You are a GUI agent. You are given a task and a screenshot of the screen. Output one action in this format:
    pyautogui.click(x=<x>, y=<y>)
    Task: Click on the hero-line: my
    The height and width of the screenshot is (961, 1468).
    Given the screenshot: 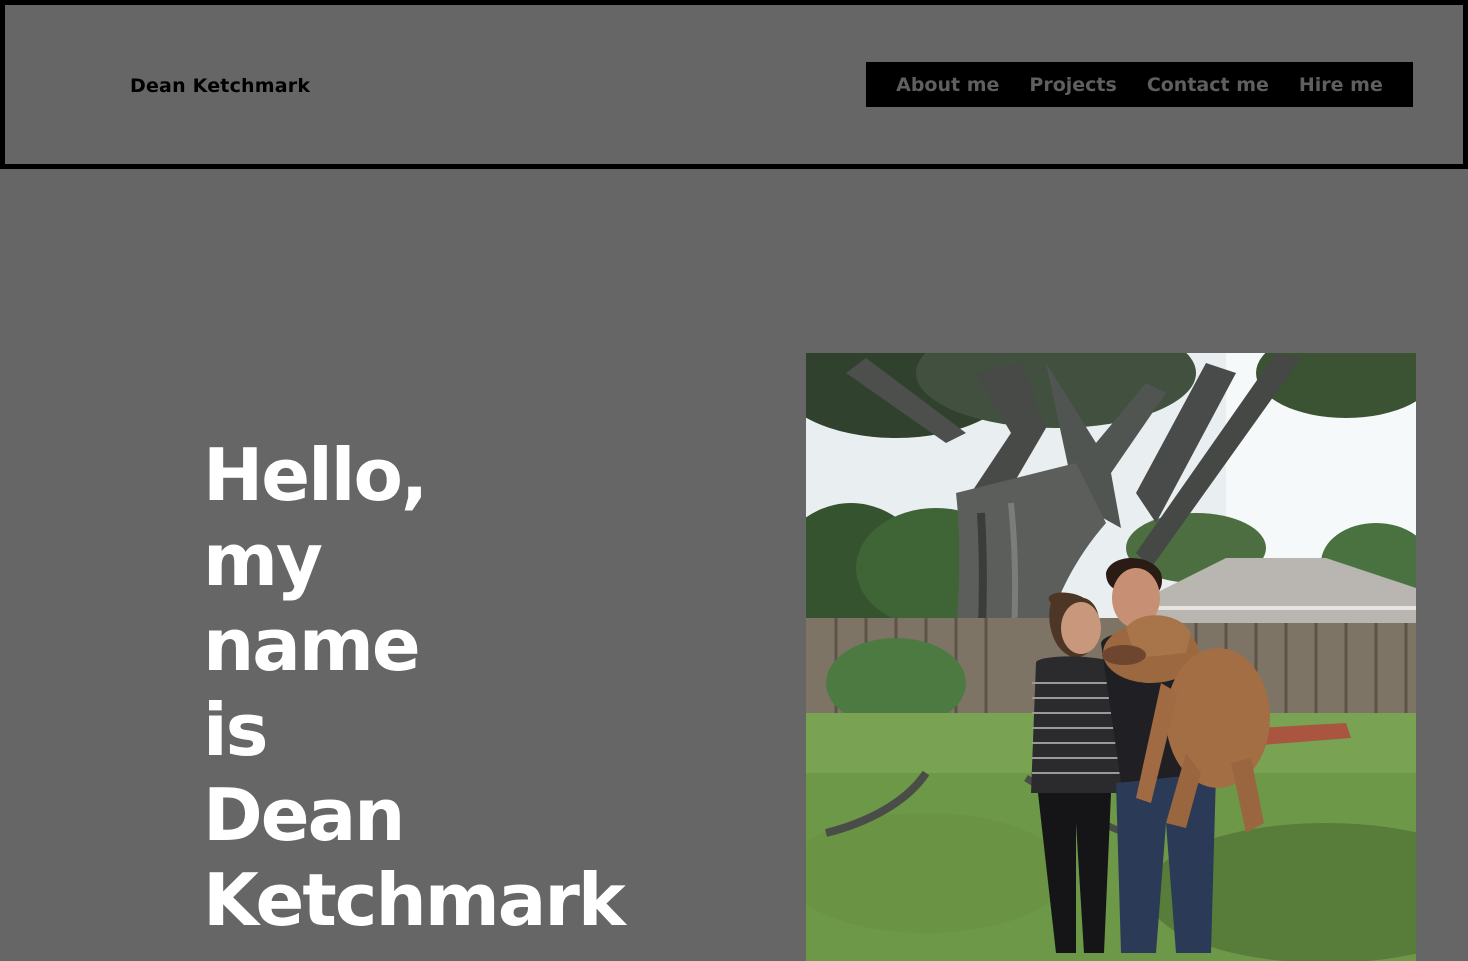 What is the action you would take?
    pyautogui.click(x=263, y=560)
    